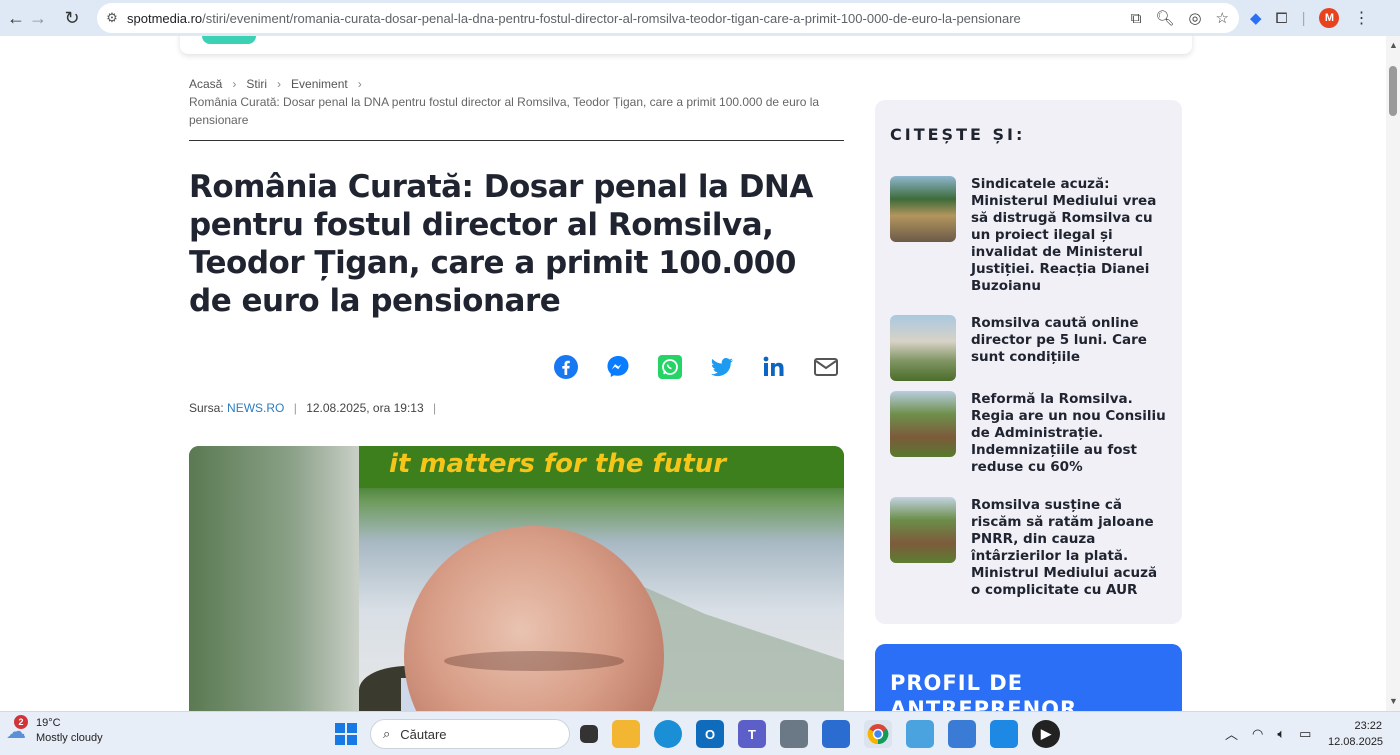 The width and height of the screenshot is (1400, 755). Describe the element at coordinates (962, 734) in the screenshot. I see `notepad-icon` at that location.